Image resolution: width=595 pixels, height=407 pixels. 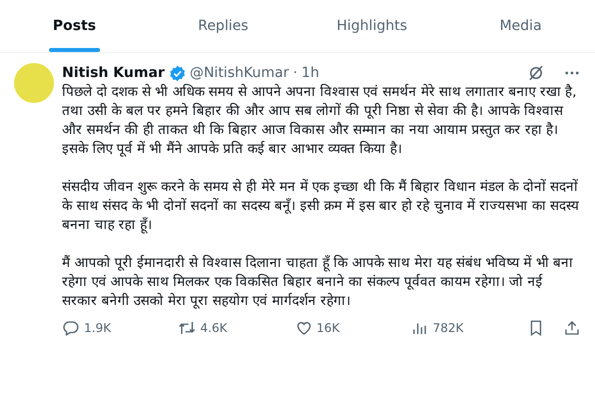 I want to click on post-time: 1h, so click(x=310, y=73).